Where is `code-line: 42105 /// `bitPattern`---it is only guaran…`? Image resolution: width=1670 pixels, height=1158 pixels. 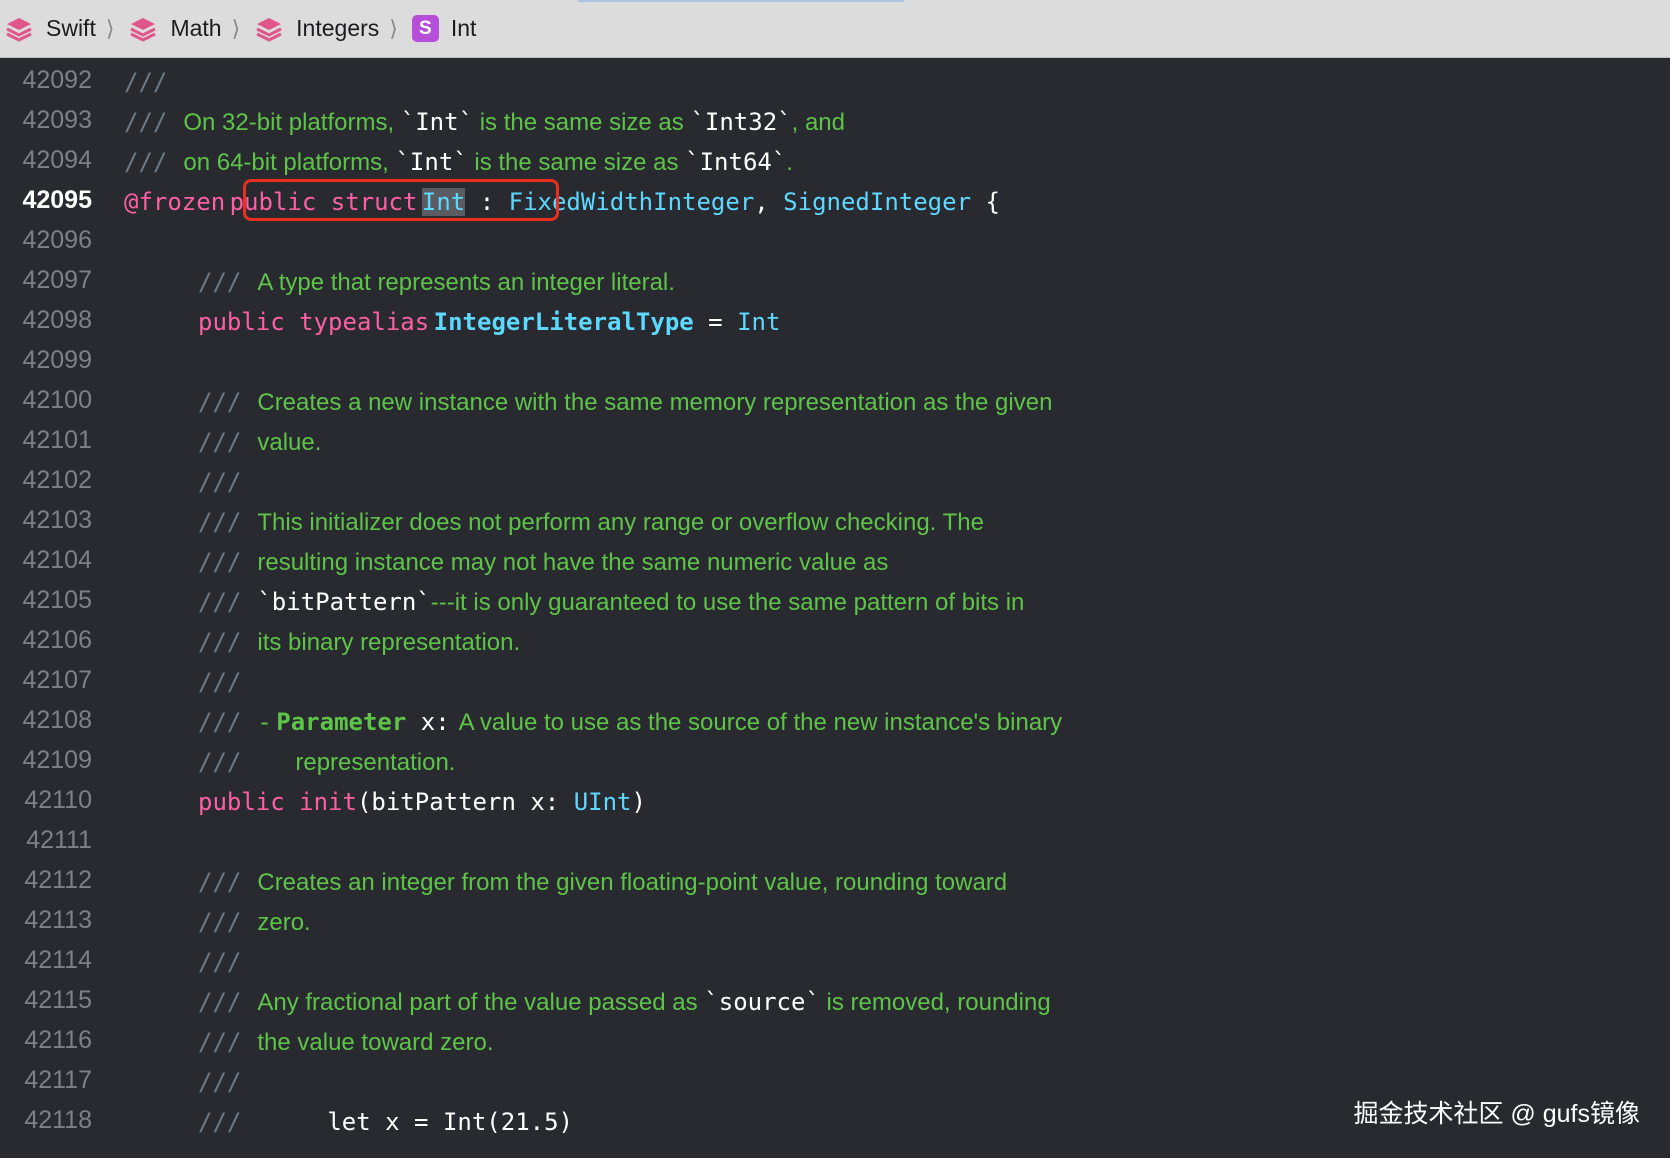 code-line: 42105 /// `bitPattern`---it is only guaran… is located at coordinates (835, 602).